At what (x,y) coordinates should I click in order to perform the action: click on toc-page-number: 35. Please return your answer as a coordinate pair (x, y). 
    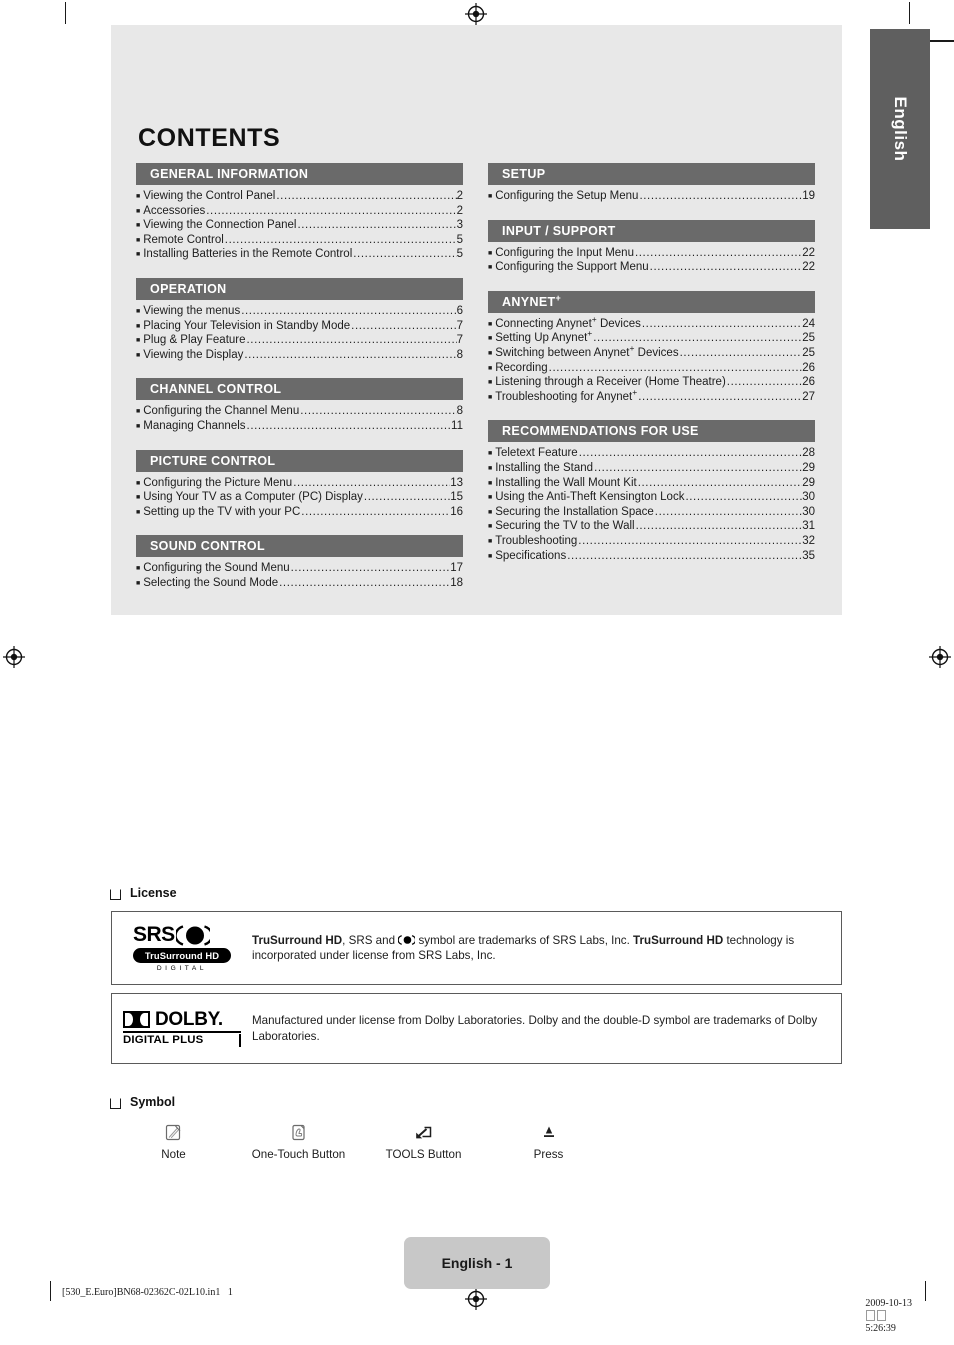
    Looking at the image, I should click on (808, 555).